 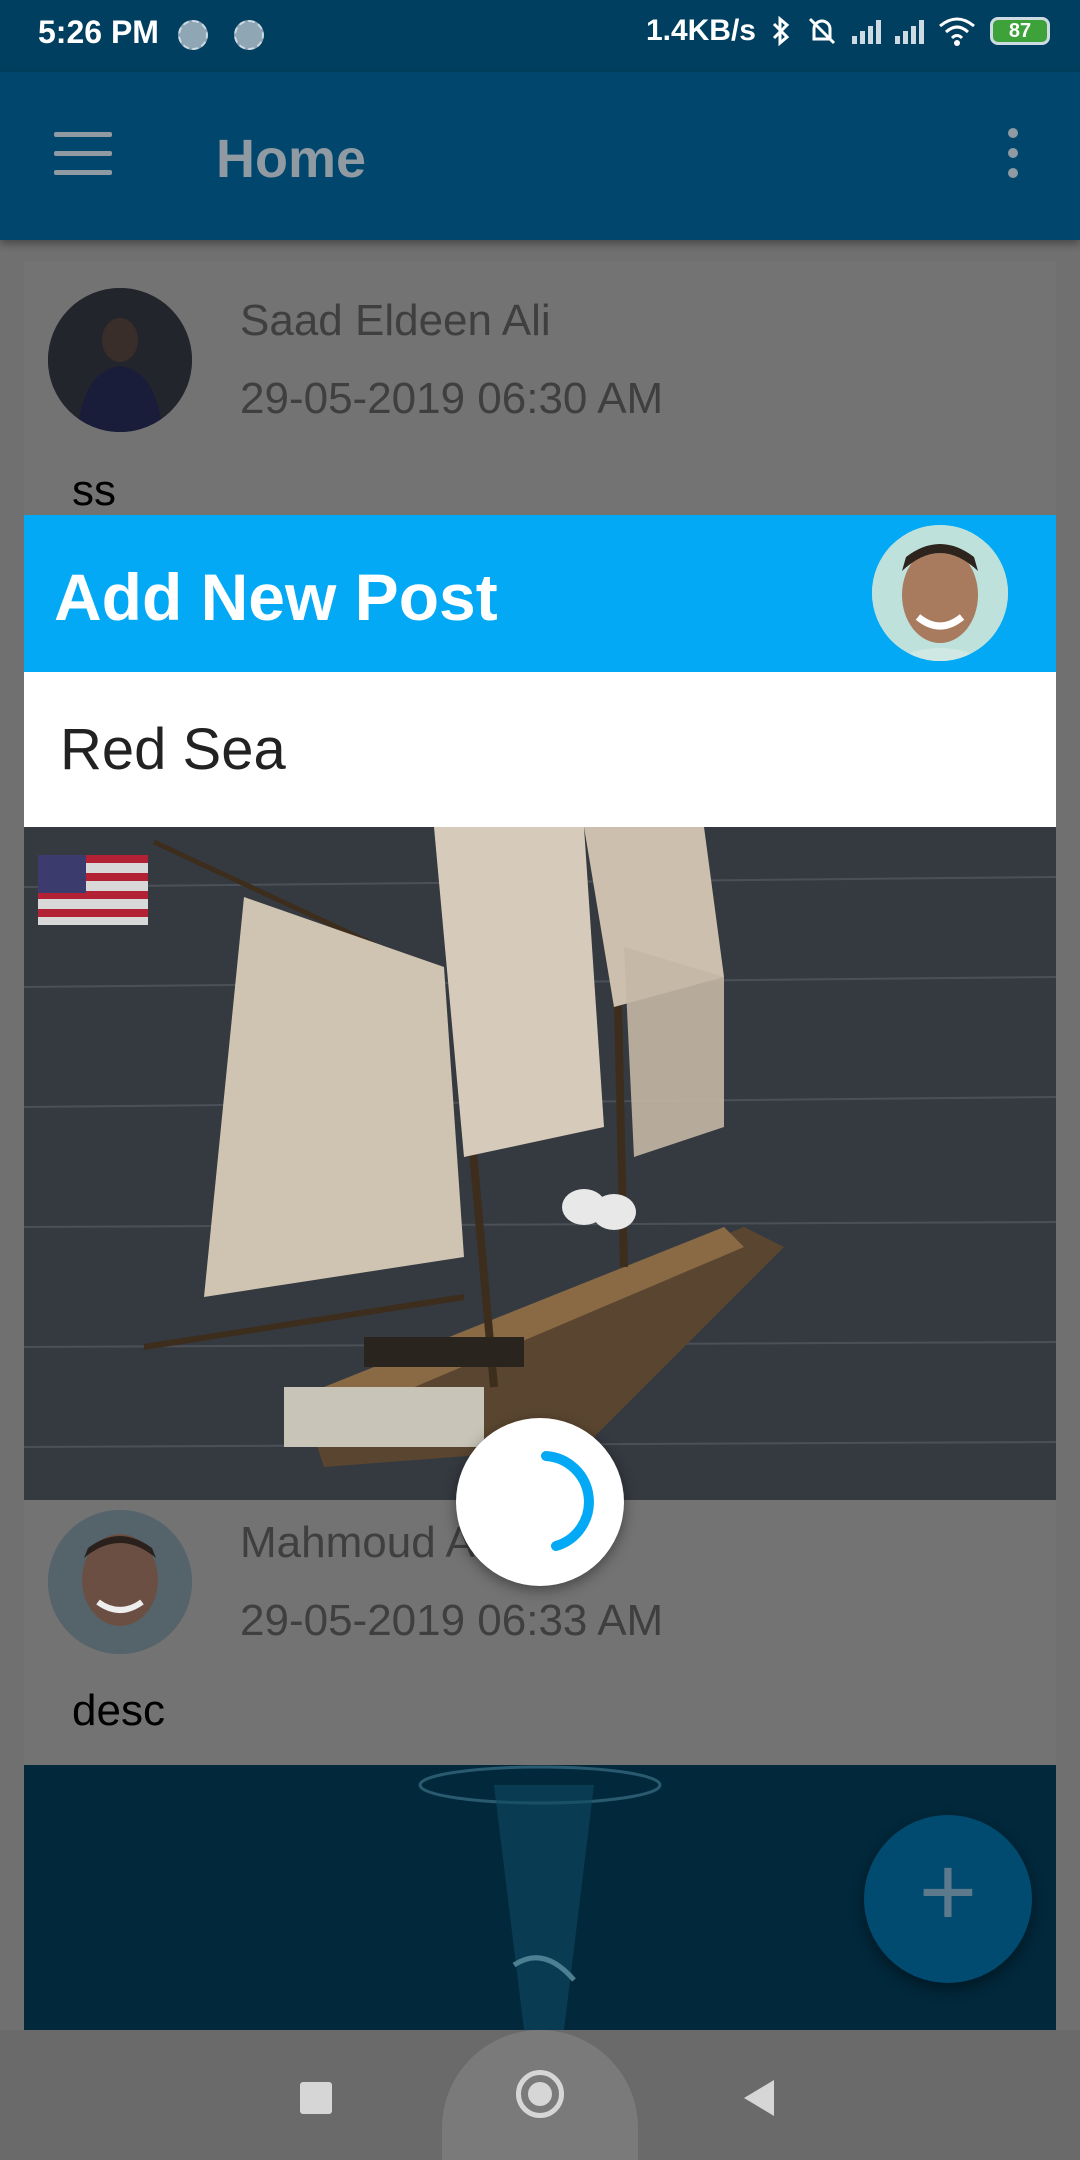 I want to click on system-navigation-bar, so click(x=540, y=2095).